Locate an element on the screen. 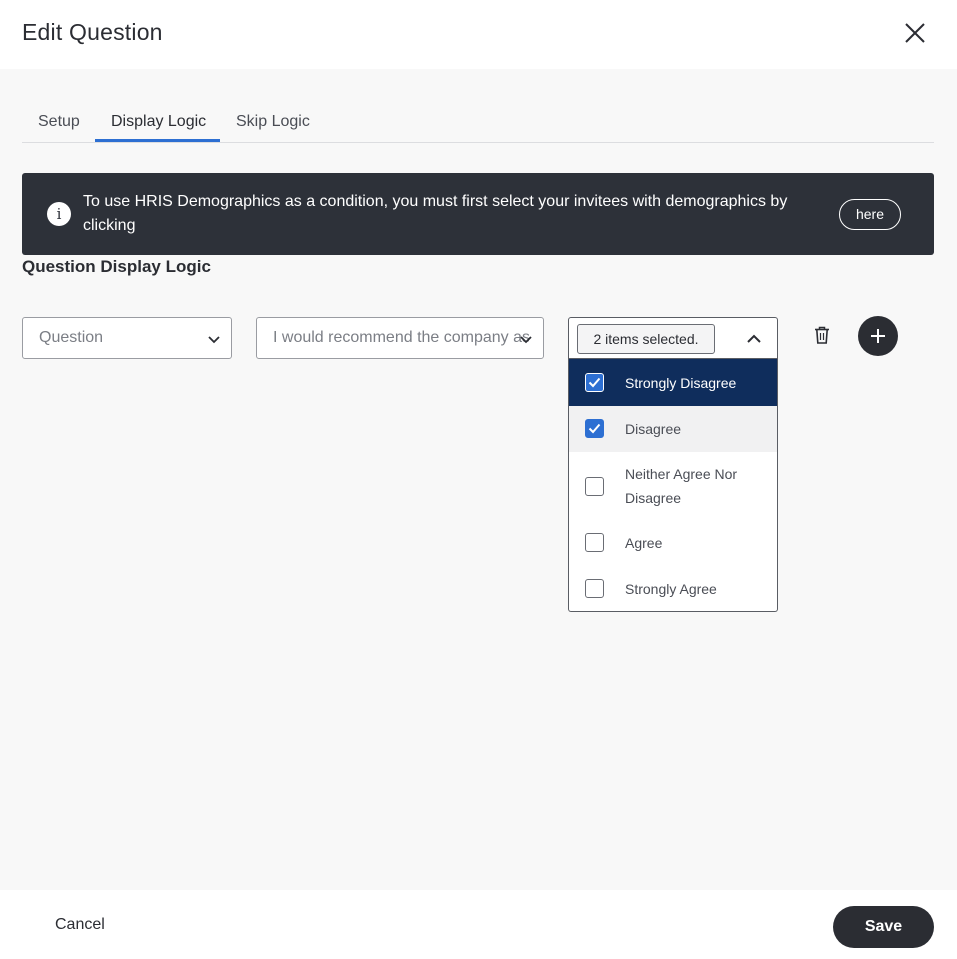 The width and height of the screenshot is (957, 959). tab-bar: Setup Display Logic Skip Logic is located at coordinates (478, 122).